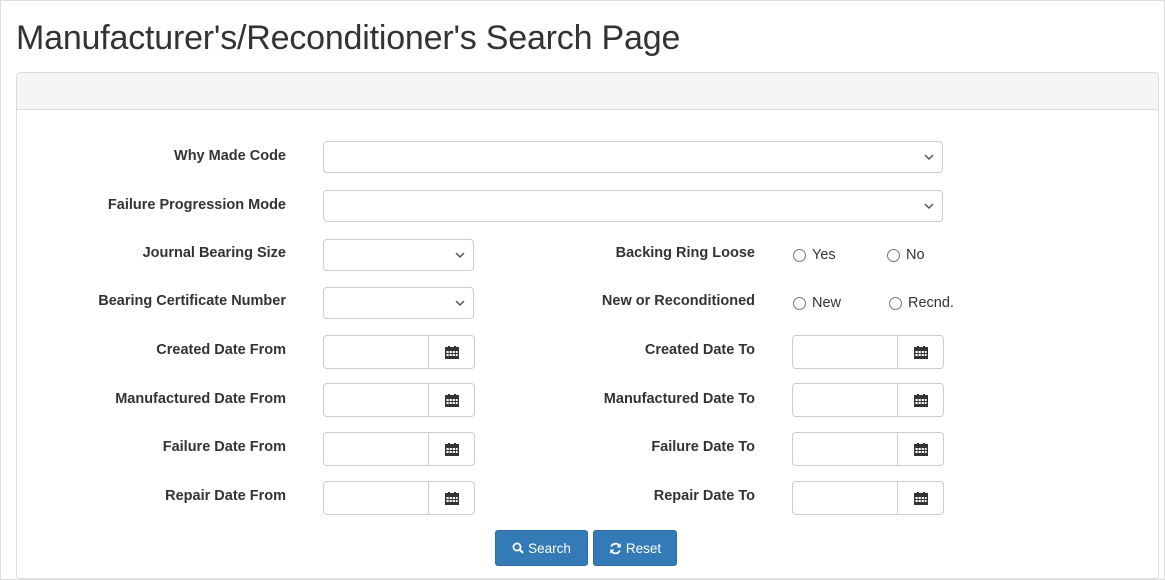  What do you see at coordinates (192, 301) in the screenshot?
I see `bearing-certificate-number-label: Bearing Certificate Number` at bounding box center [192, 301].